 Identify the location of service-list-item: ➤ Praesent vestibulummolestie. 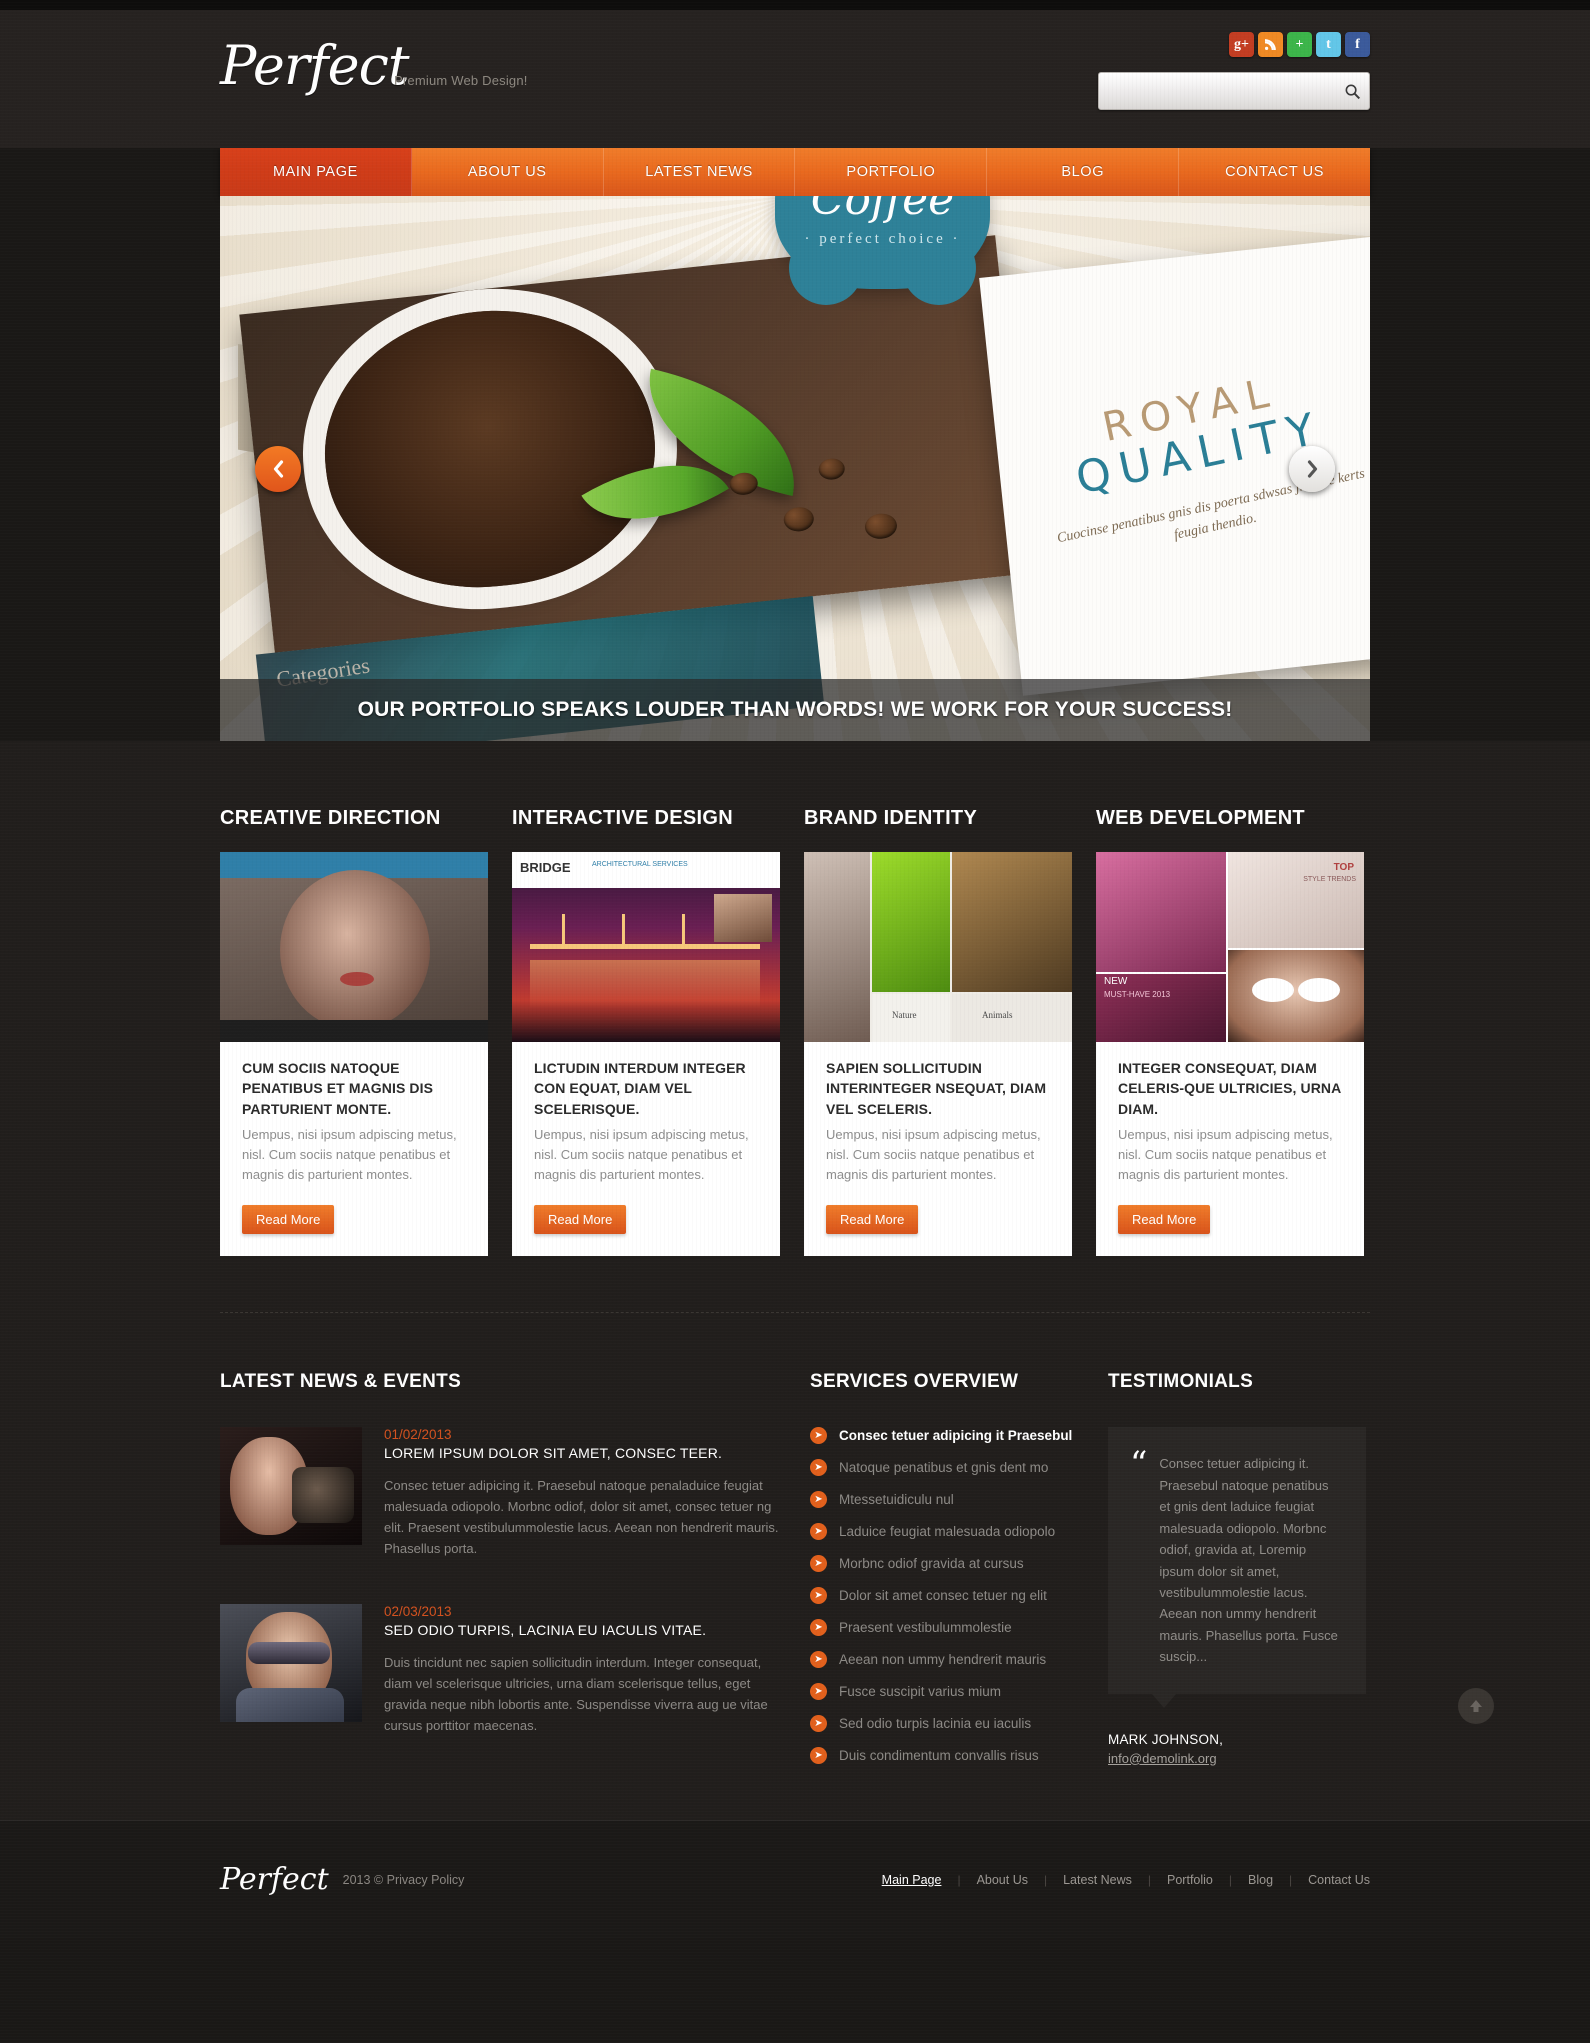
(944, 1628).